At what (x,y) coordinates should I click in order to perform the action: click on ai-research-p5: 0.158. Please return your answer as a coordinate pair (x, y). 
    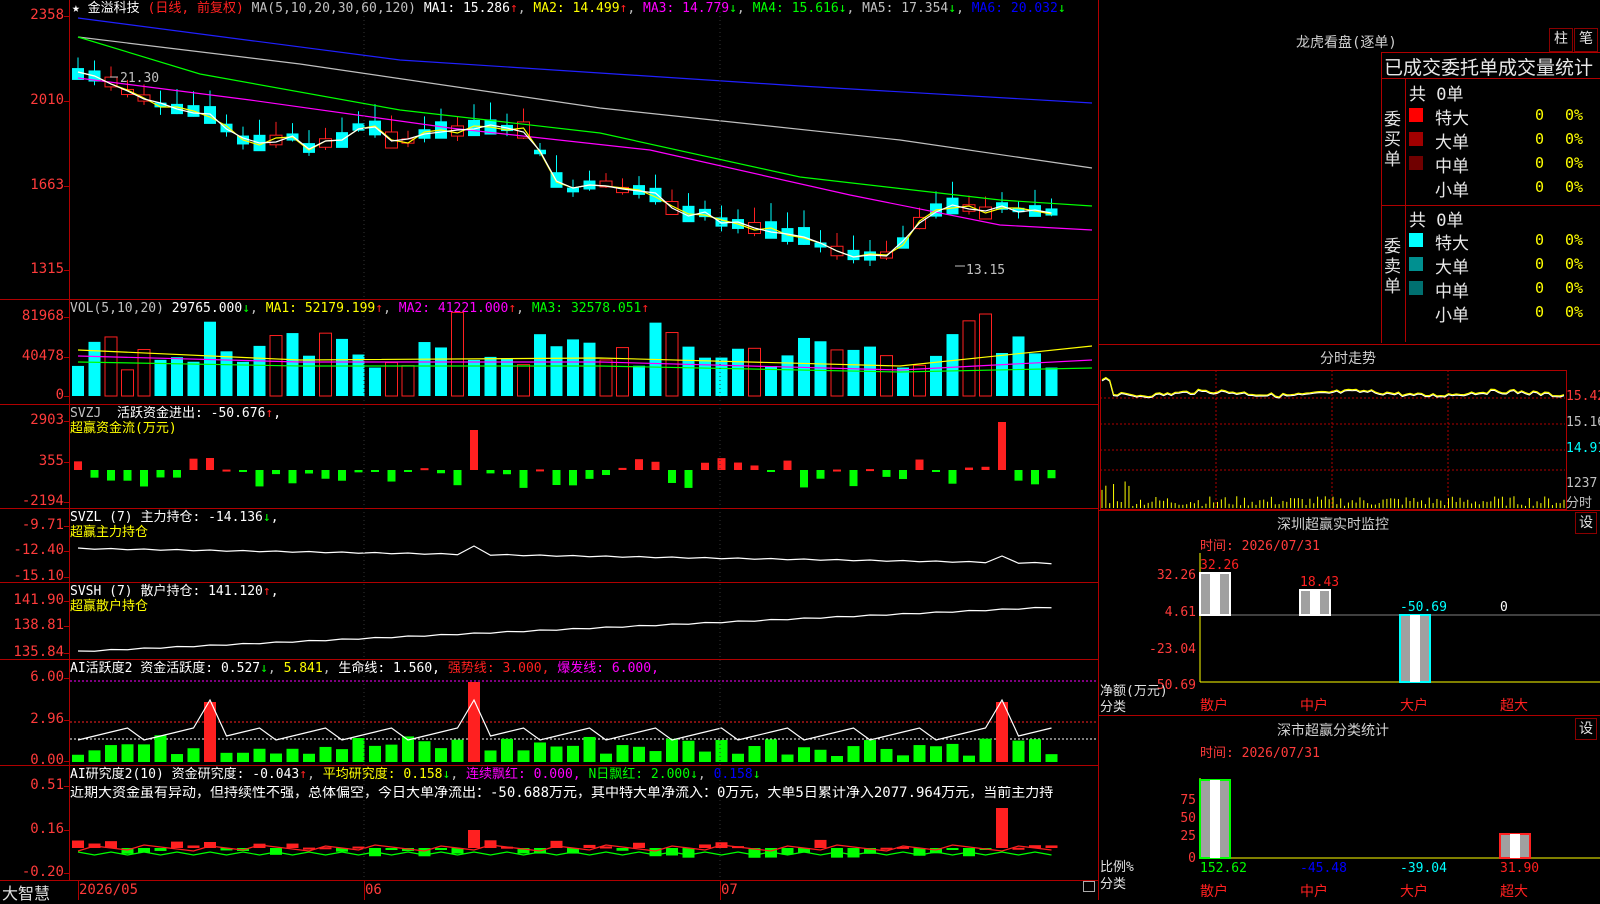
    Looking at the image, I should click on (733, 774).